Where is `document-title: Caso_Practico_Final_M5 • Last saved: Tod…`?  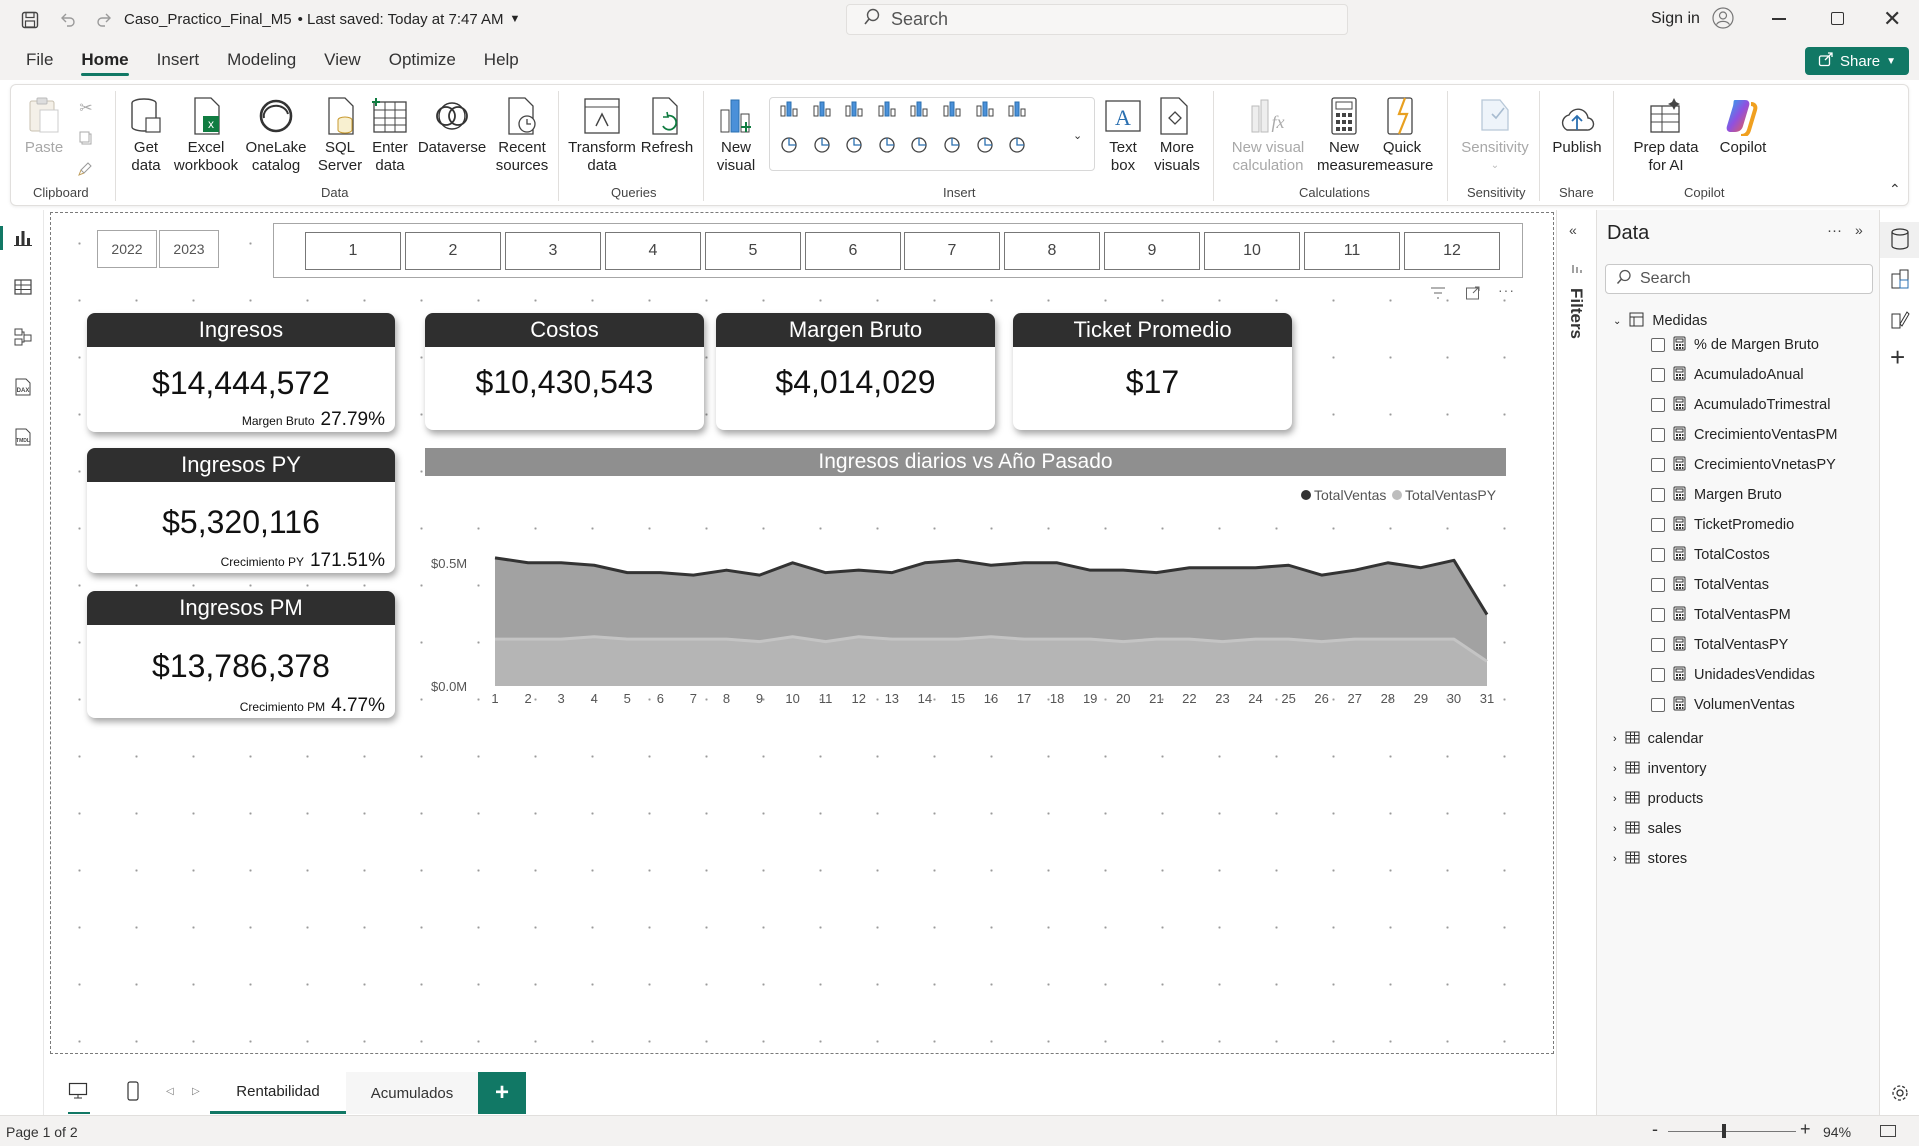 document-title: Caso_Practico_Final_M5 • Last saved: Tod… is located at coordinates (322, 19).